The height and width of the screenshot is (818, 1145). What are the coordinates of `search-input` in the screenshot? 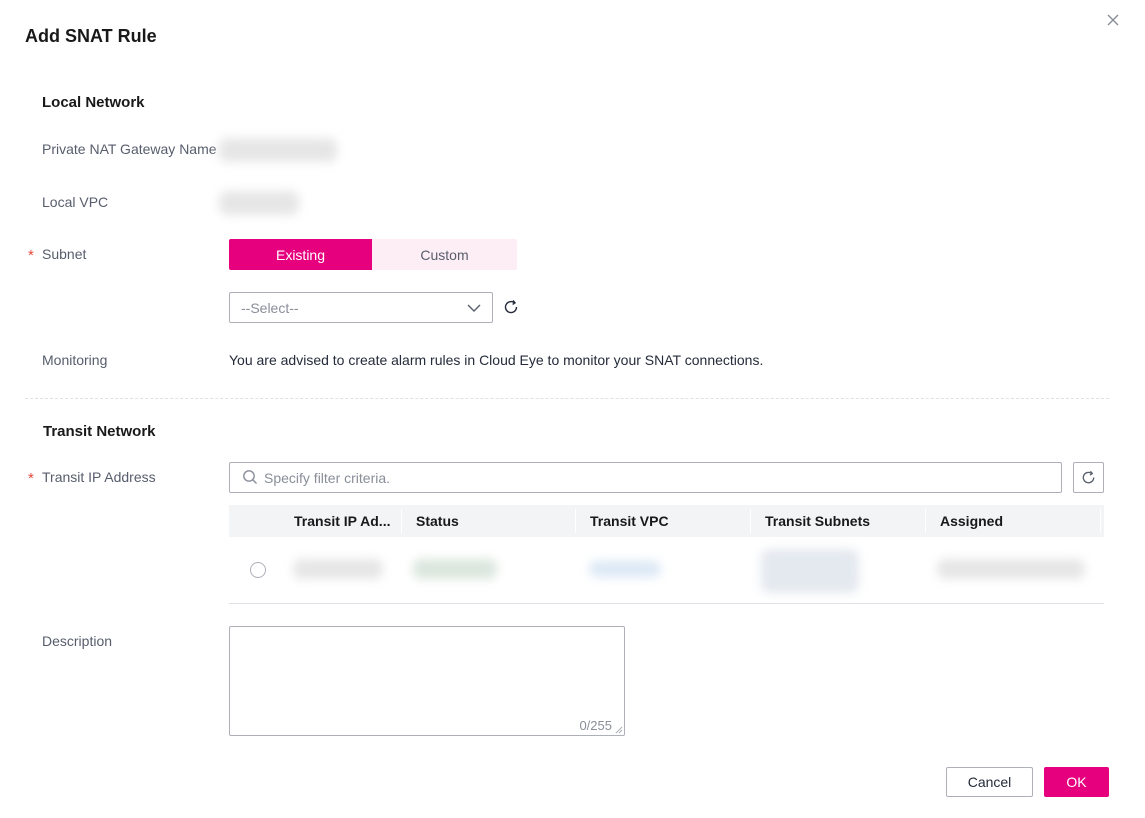 It's located at (654, 477).